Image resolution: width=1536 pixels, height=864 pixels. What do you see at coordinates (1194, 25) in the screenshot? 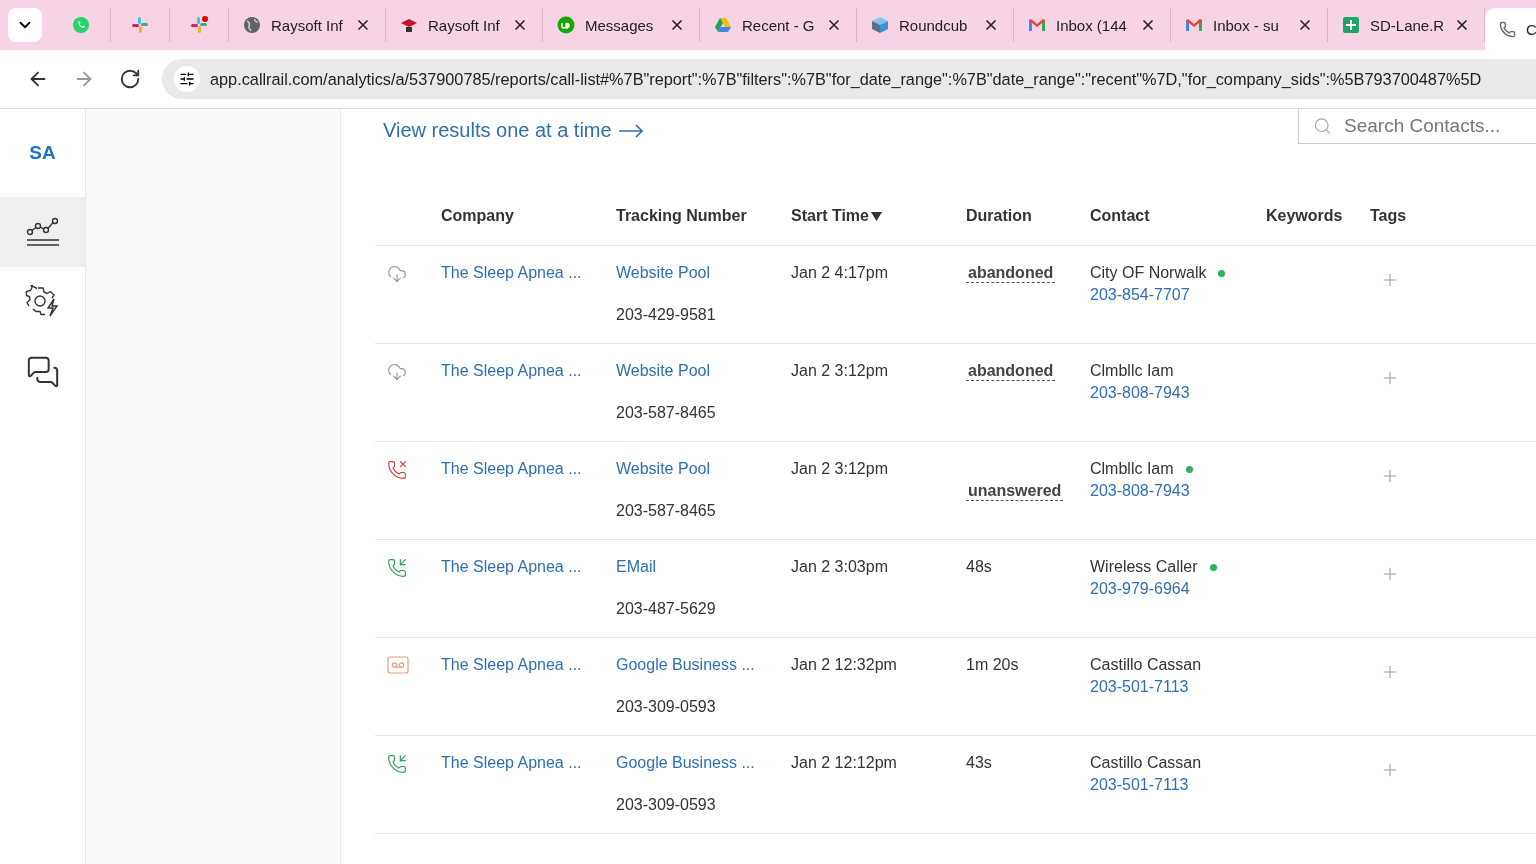
I see `mail-icon` at bounding box center [1194, 25].